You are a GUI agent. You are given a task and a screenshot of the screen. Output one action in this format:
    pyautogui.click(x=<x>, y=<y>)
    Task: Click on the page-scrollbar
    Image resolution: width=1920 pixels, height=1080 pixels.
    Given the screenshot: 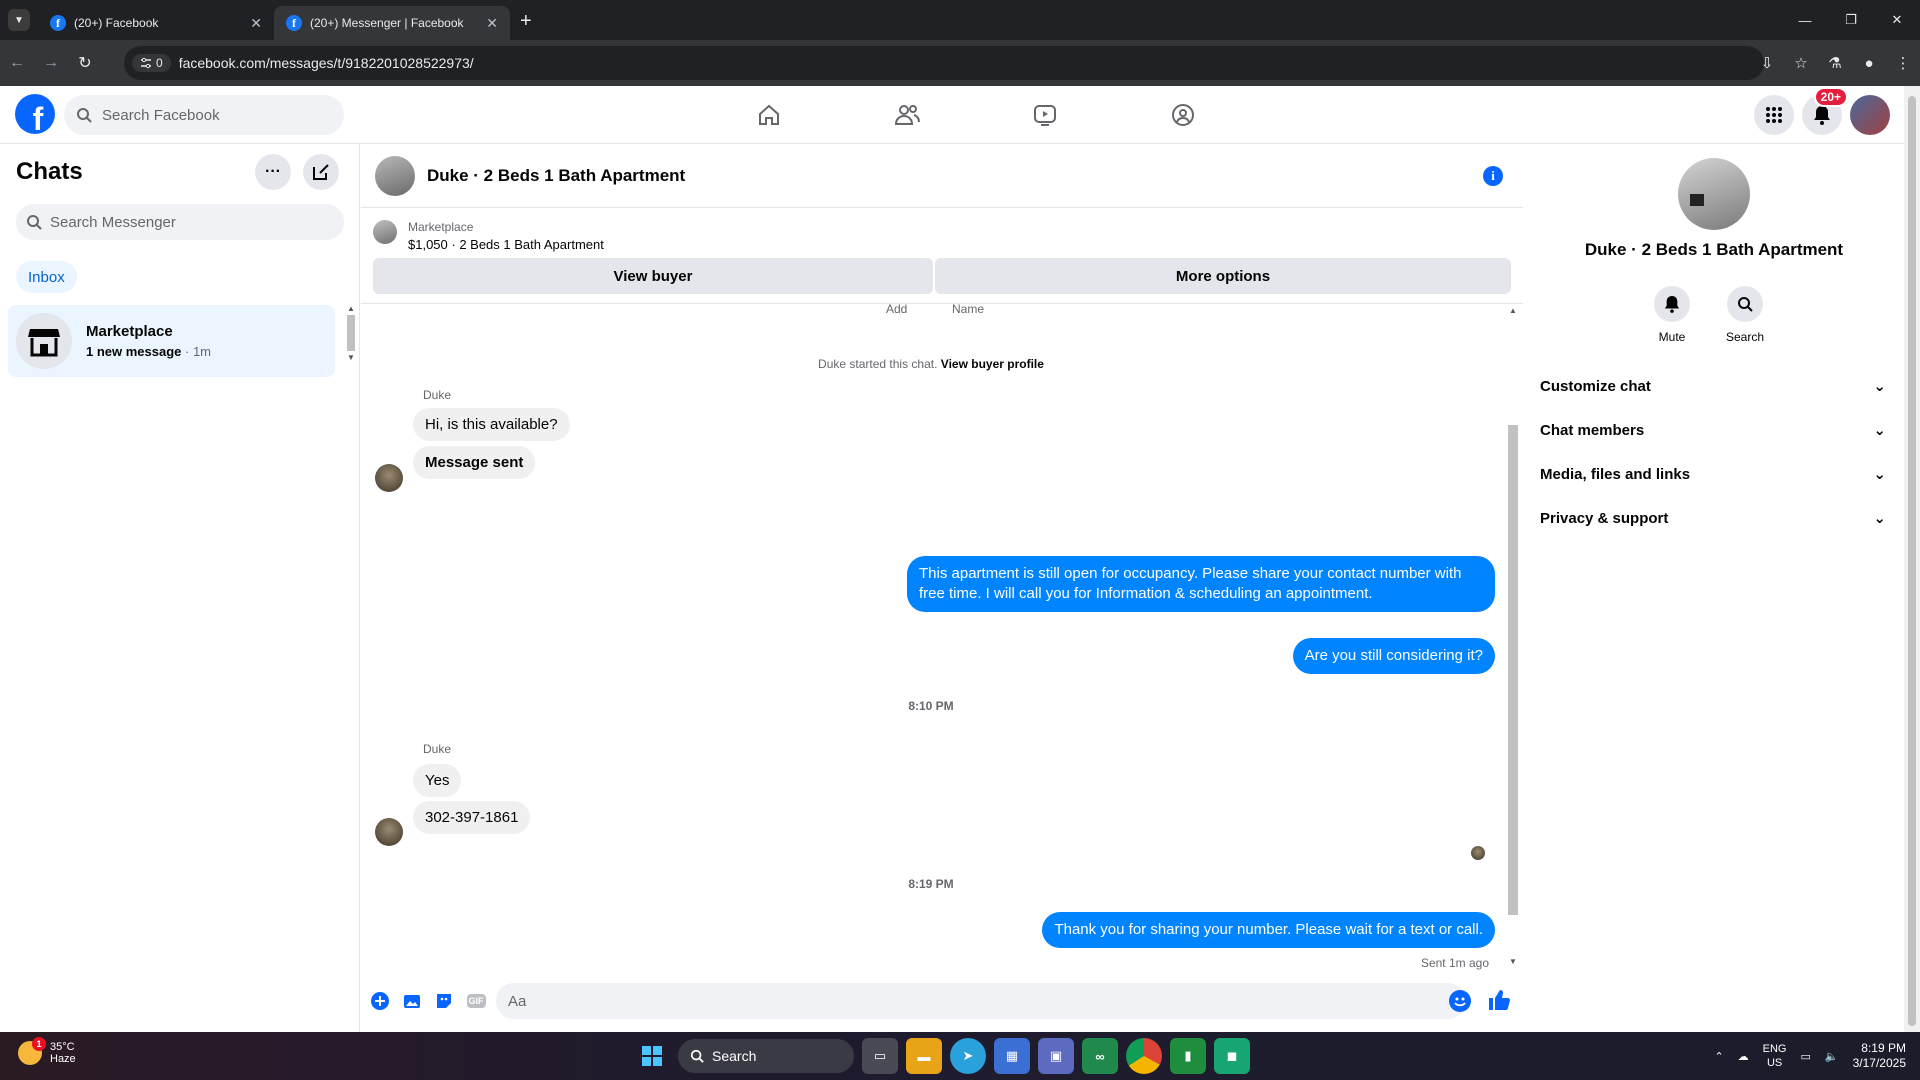 What is the action you would take?
    pyautogui.click(x=1912, y=559)
    